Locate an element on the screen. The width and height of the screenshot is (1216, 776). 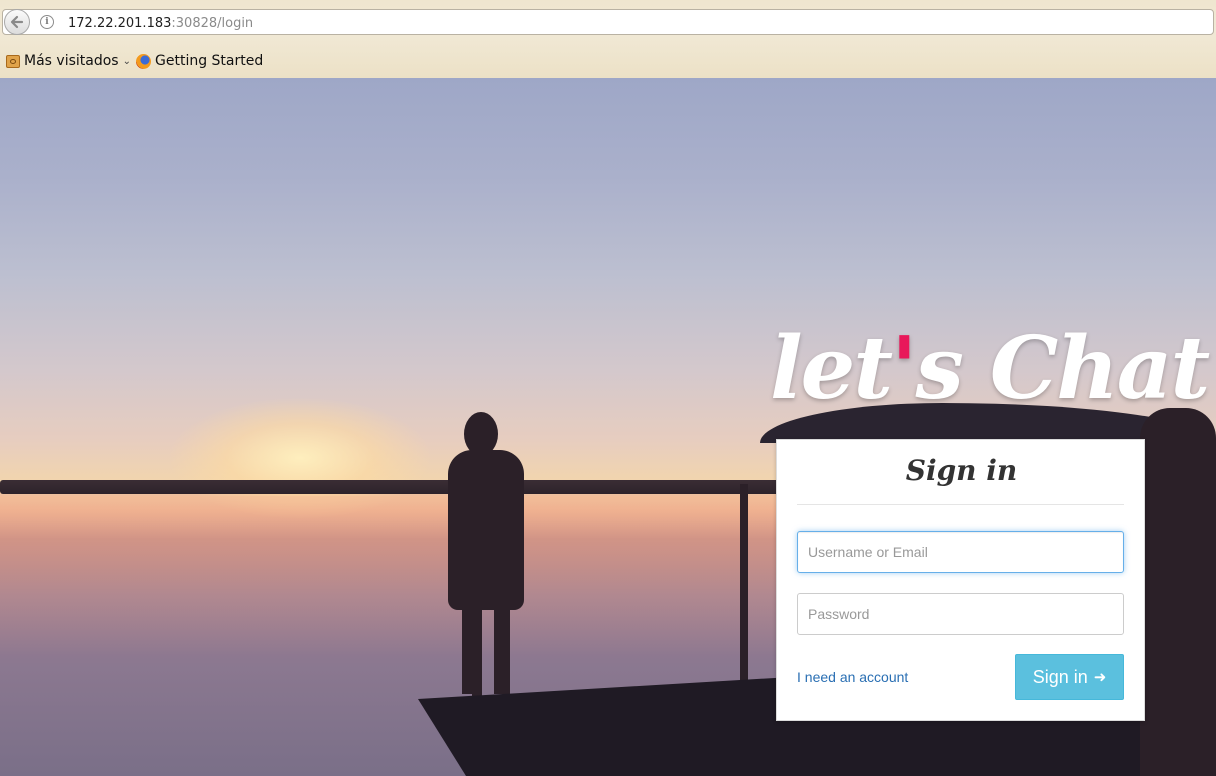
logo-text-end: s Chat is located at coordinates (1062, 368).